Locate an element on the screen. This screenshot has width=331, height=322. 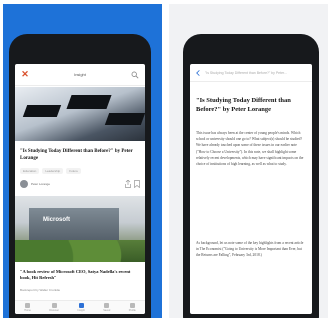
author-row: Peter Lorange is located at coordinates (80, 184).